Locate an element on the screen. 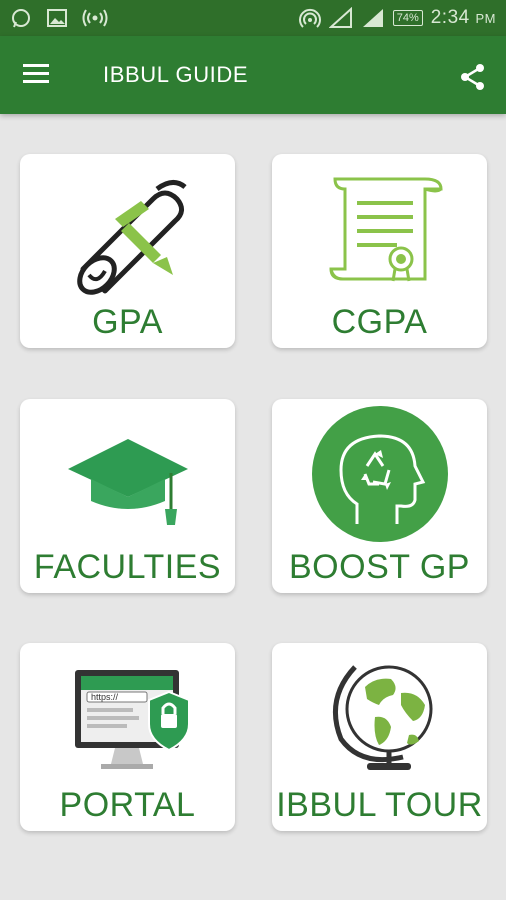  menu-button is located at coordinates (38, 76).